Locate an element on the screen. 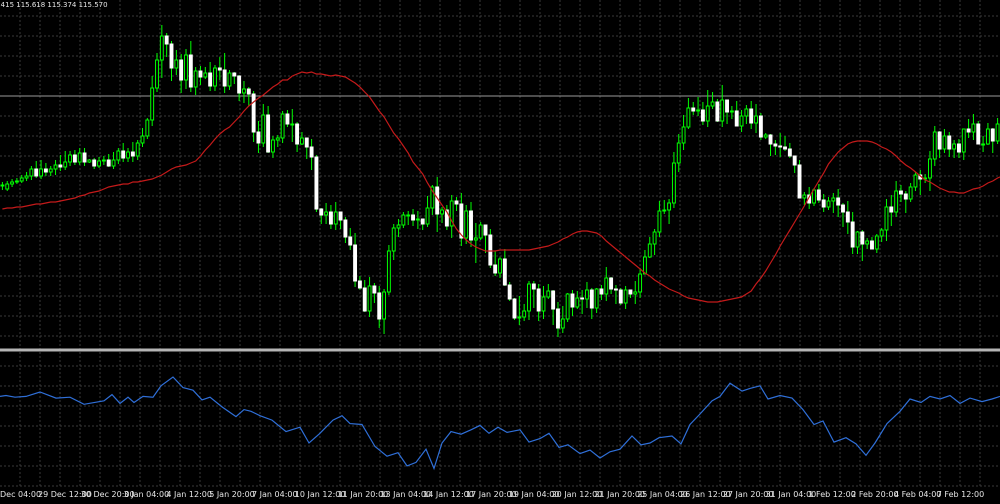 The width and height of the screenshot is (1000, 504). x-tick-label: Dec 04:00 is located at coordinates (20, 494).